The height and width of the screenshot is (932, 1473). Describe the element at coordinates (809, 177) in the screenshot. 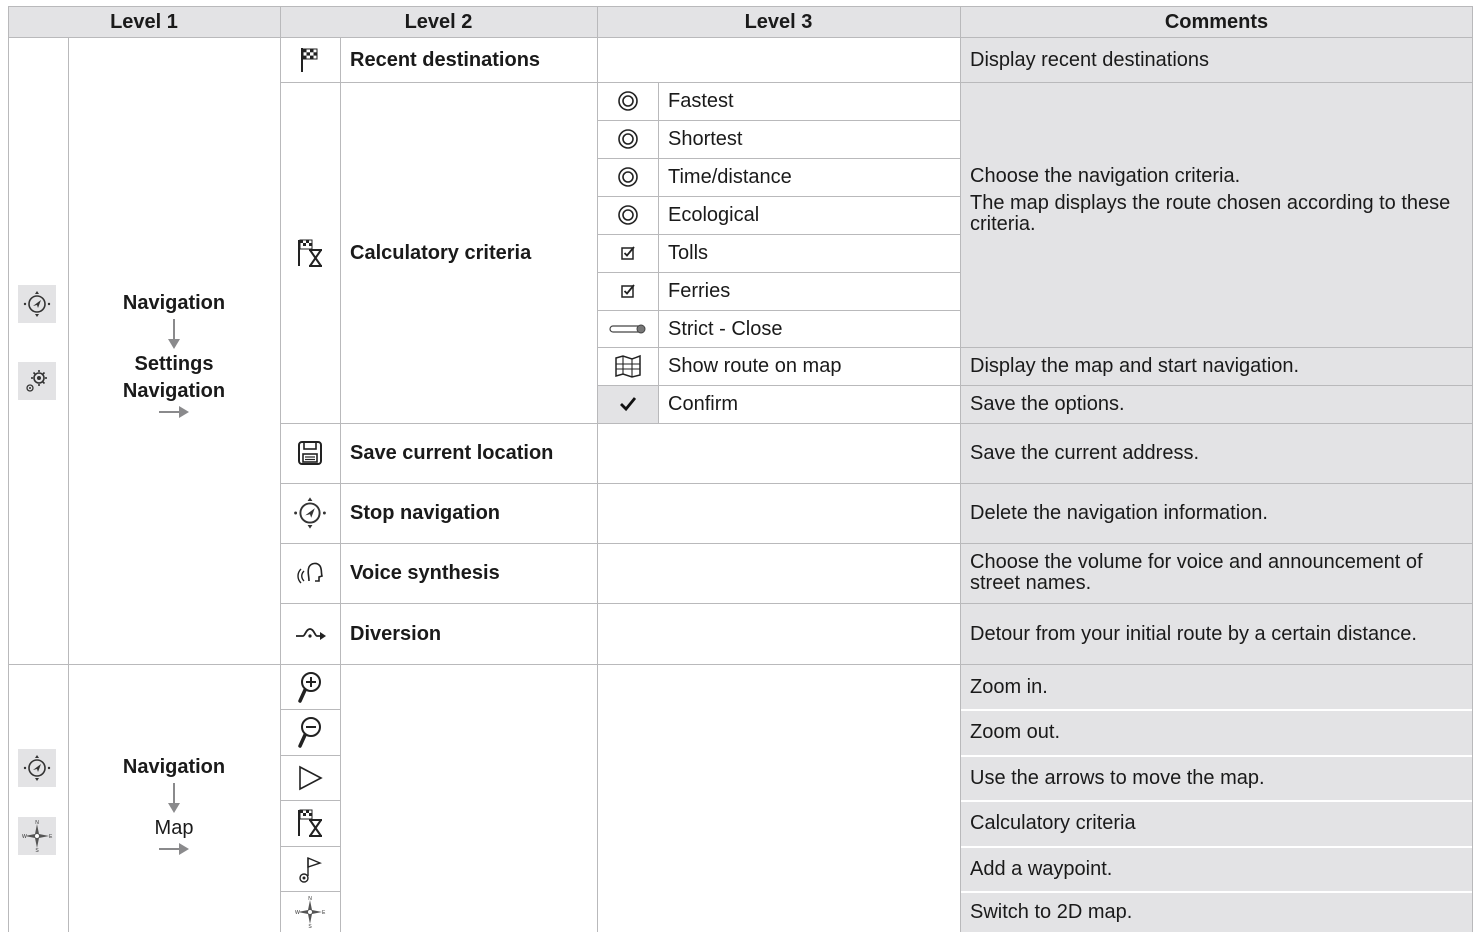

I see `option-time-distance: Time/distance` at that location.